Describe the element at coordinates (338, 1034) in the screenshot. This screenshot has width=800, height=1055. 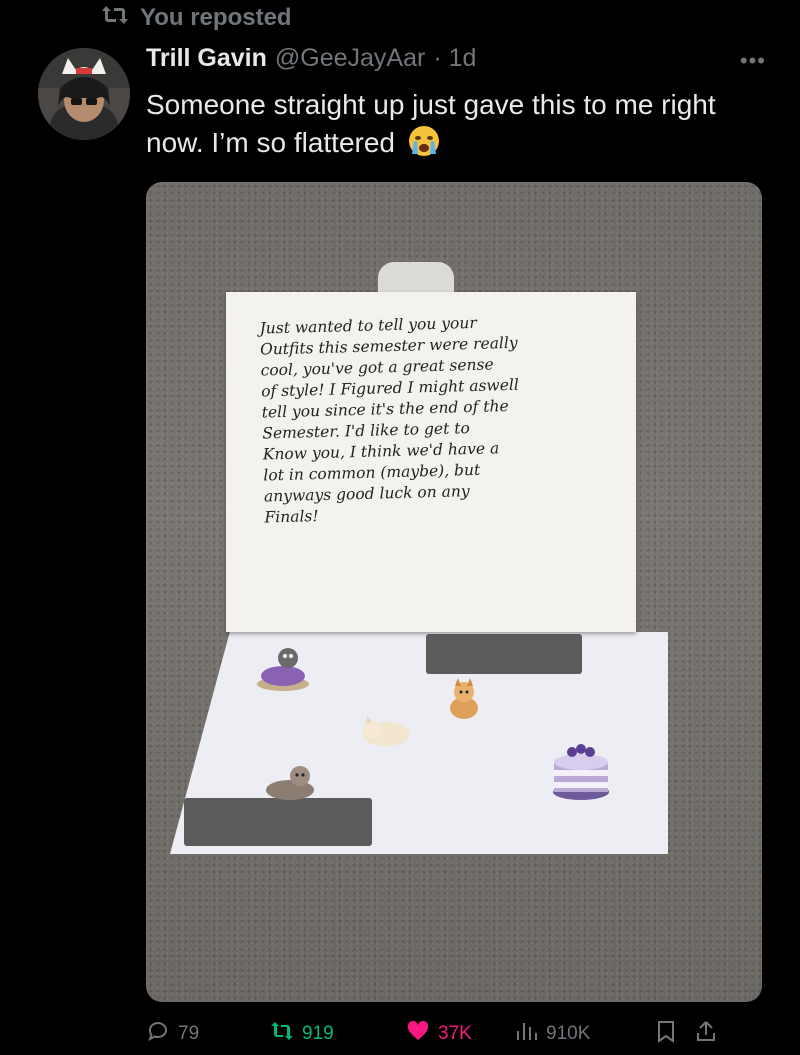
I see `repost-button: 919` at that location.